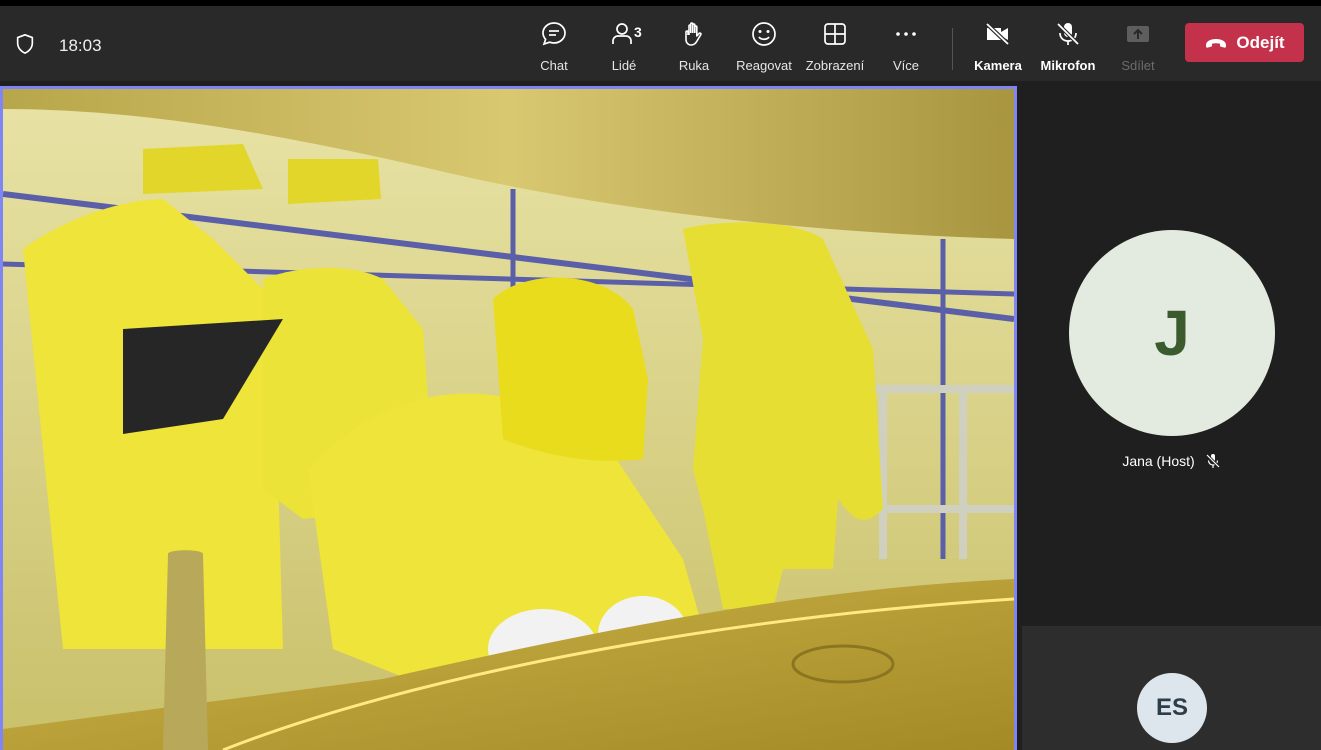  I want to click on participant-name-row: Jana (Host), so click(1171, 461).